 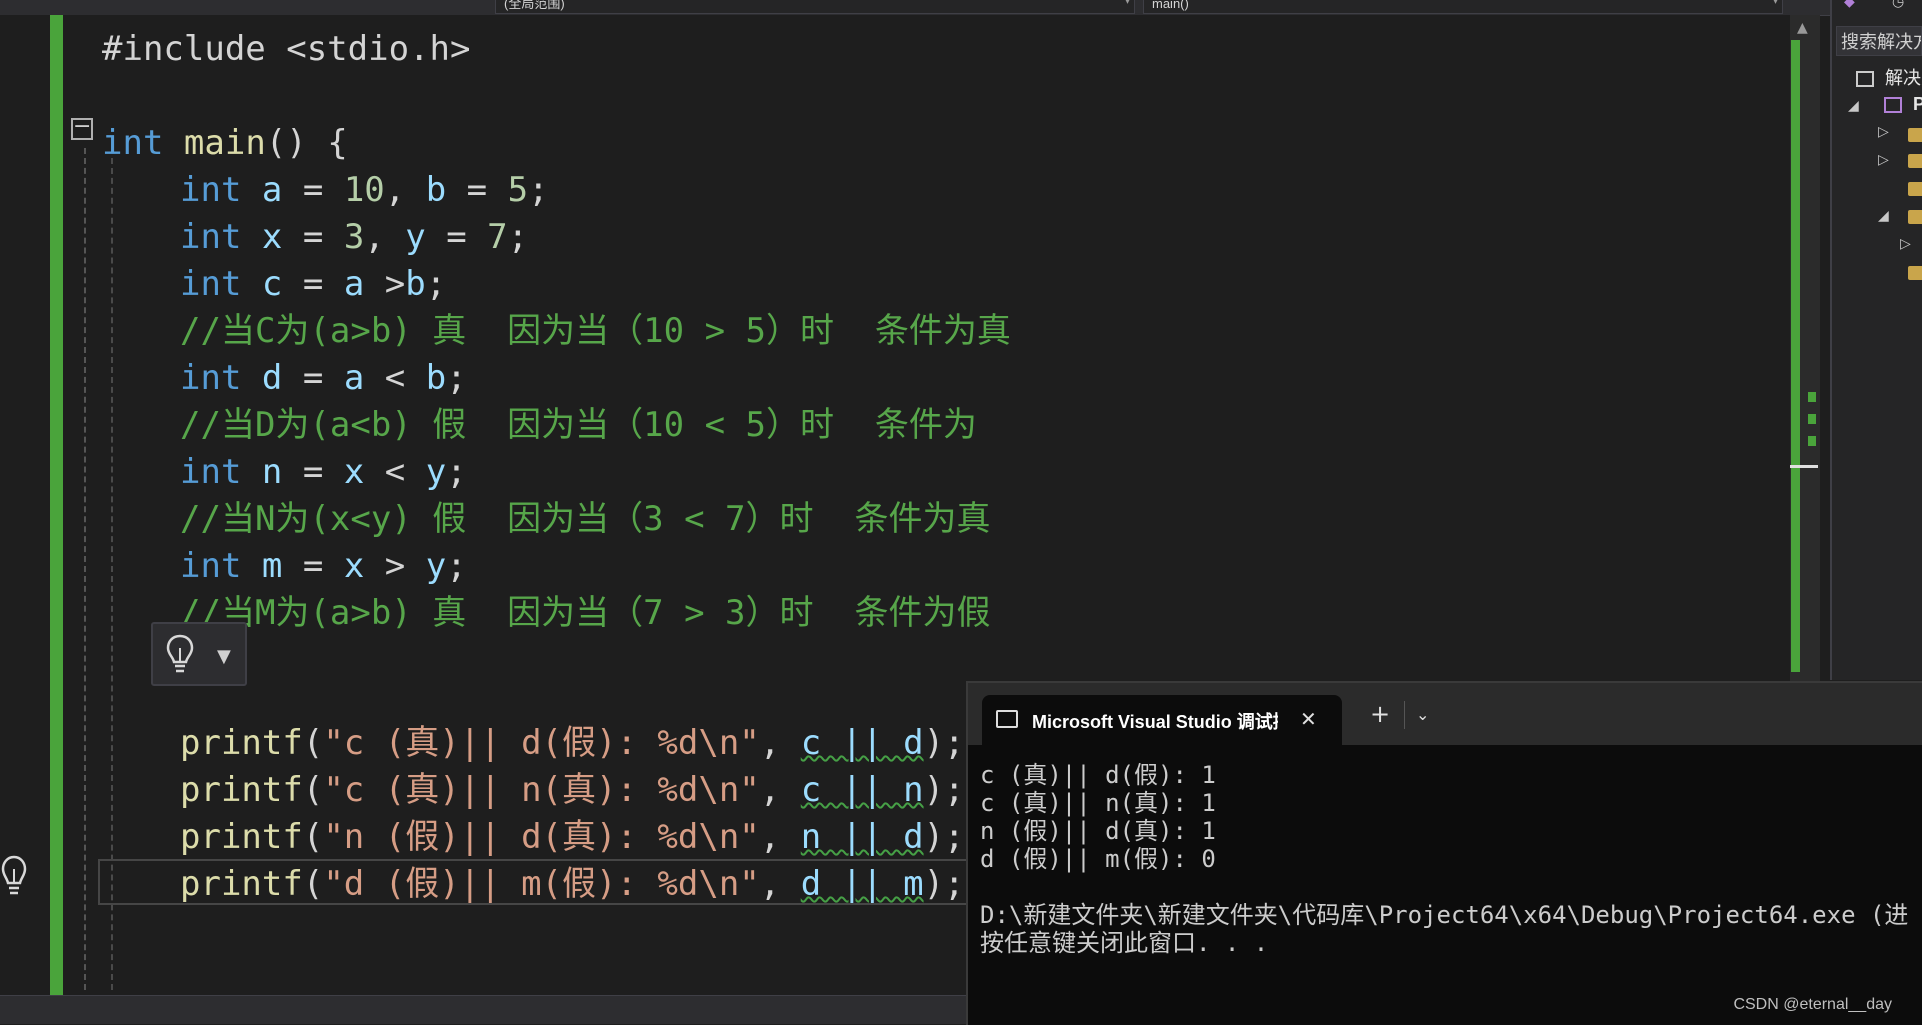 I want to click on code-line-include: #include <stdio.h>, so click(x=286, y=49).